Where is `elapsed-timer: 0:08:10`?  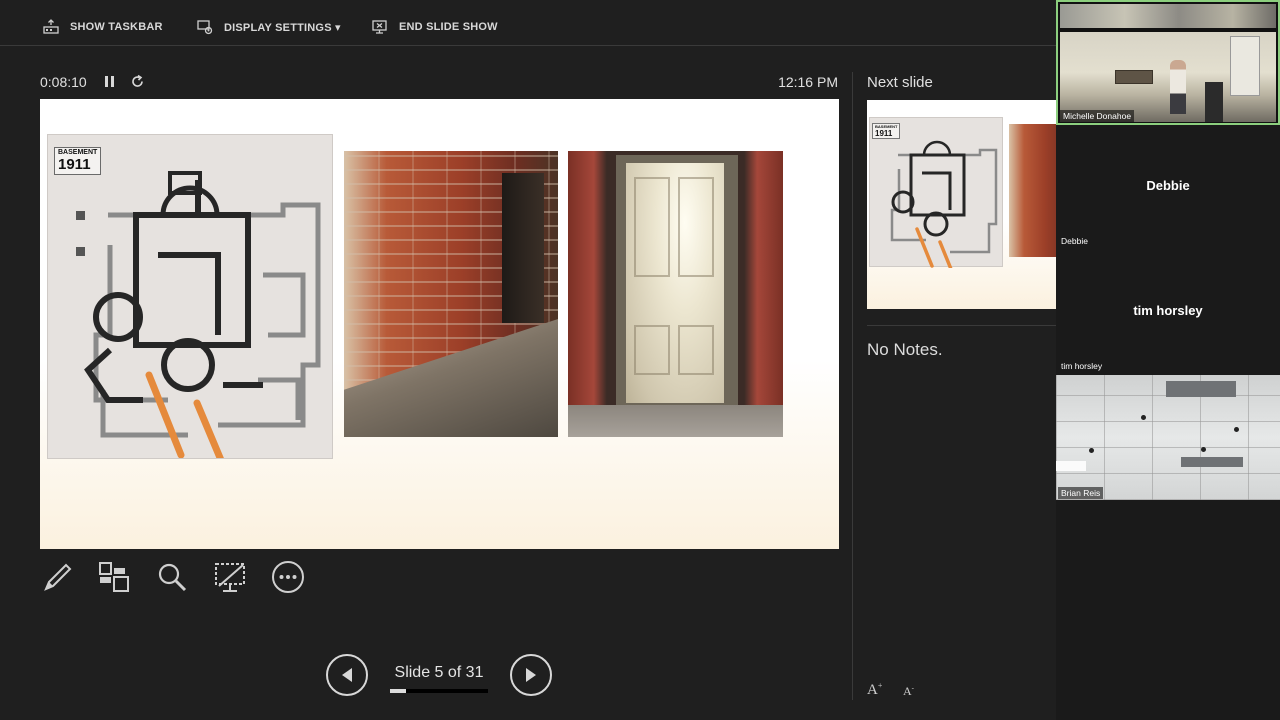
elapsed-timer: 0:08:10 is located at coordinates (63, 82).